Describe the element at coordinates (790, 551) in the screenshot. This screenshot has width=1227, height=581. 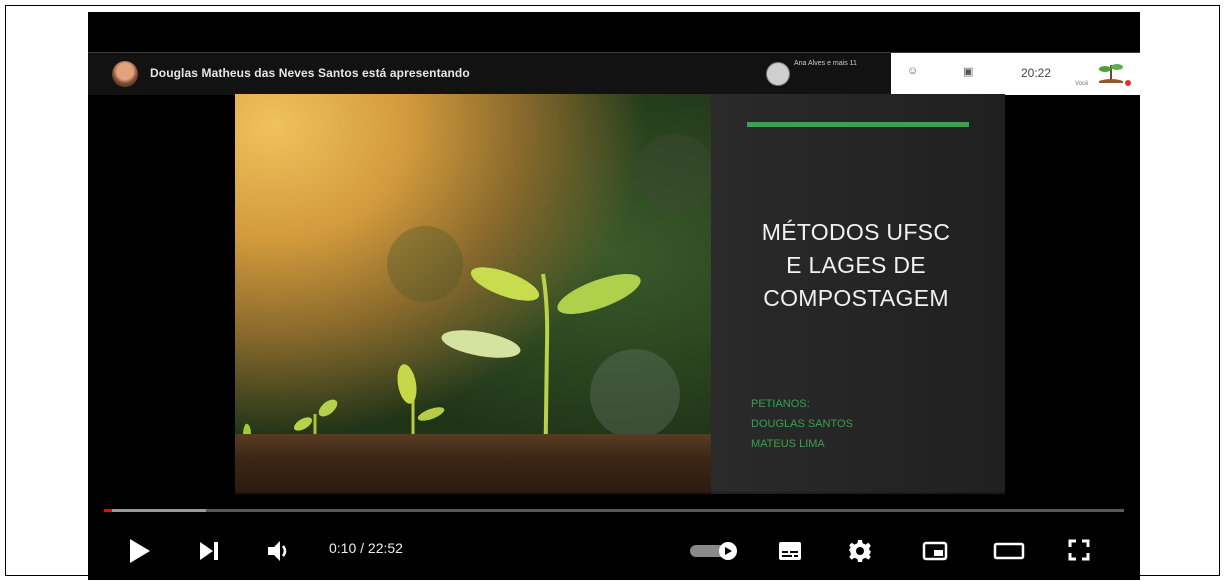
I see `subtitles-icon` at that location.